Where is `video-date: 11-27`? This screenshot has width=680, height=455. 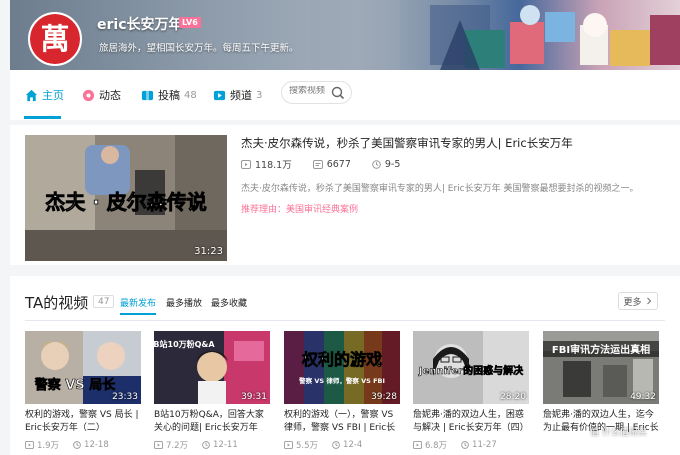
video-date: 11-27 is located at coordinates (484, 445).